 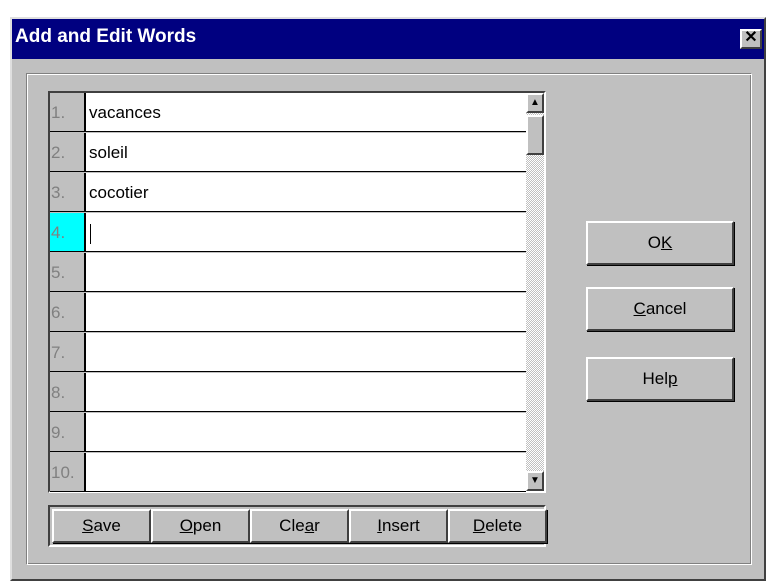 What do you see at coordinates (68, 152) in the screenshot?
I see `row-number: 2.` at bounding box center [68, 152].